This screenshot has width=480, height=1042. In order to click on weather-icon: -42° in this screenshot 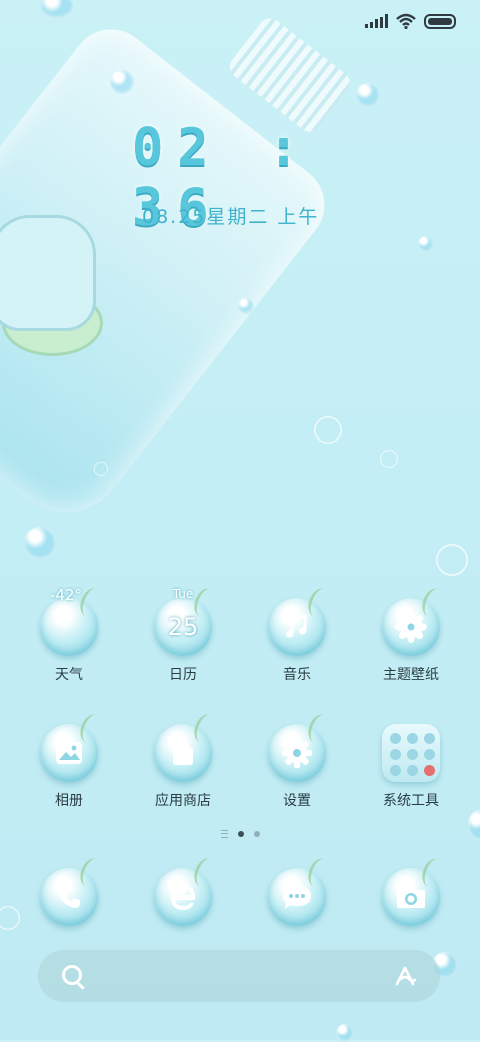, I will do `click(69, 621)`.